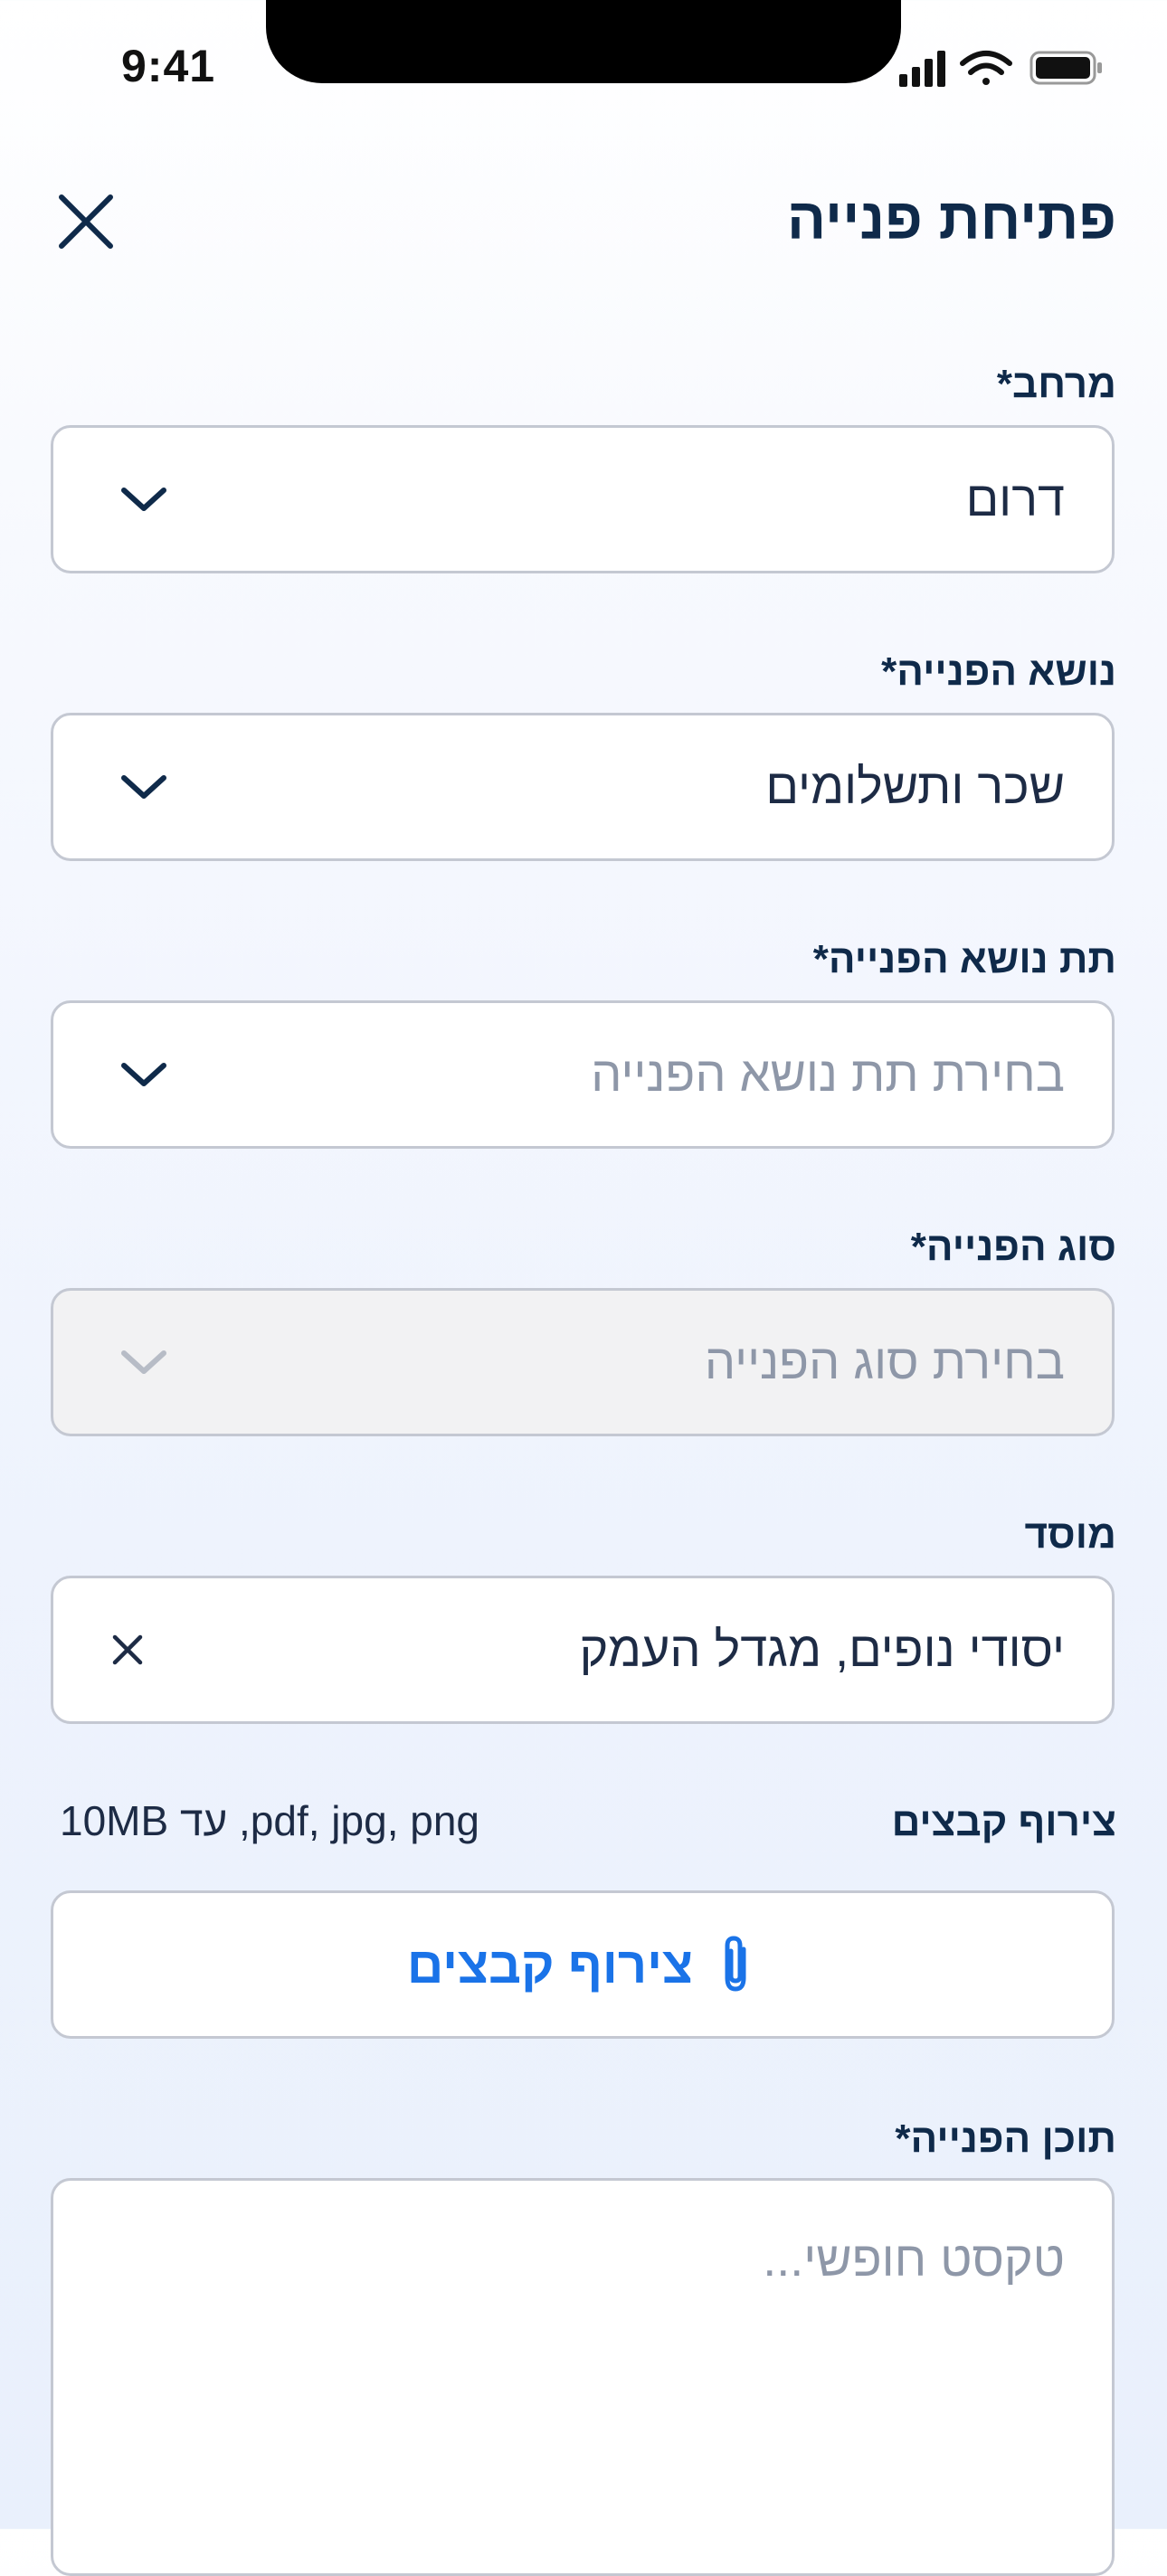  What do you see at coordinates (951, 218) in the screenshot?
I see `page-title: פתיחת פנייה` at bounding box center [951, 218].